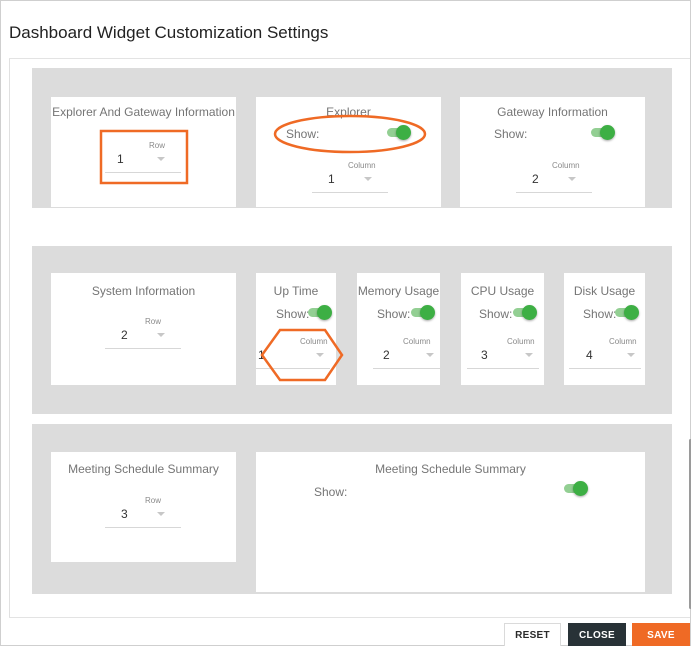 This screenshot has width=691, height=646. What do you see at coordinates (348, 112) in the screenshot?
I see `card-title: Explorer` at bounding box center [348, 112].